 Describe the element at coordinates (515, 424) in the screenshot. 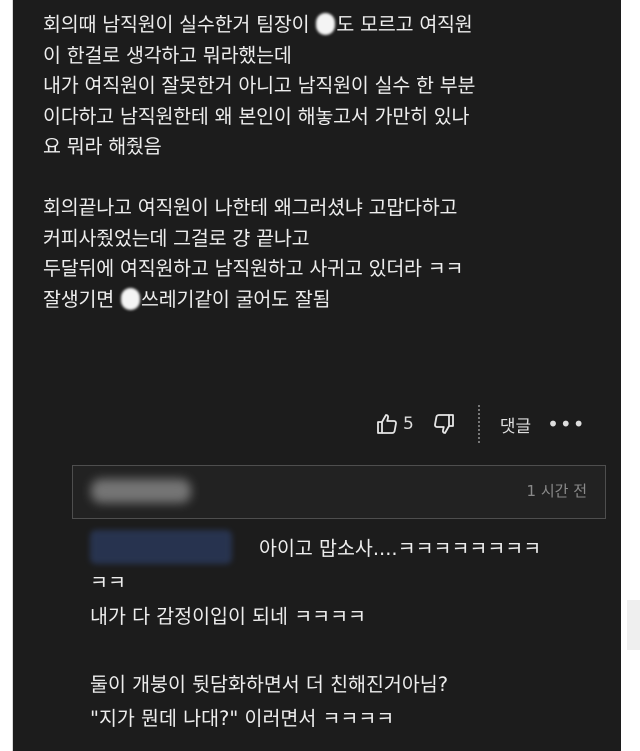

I see `reply-button: 댓글` at that location.